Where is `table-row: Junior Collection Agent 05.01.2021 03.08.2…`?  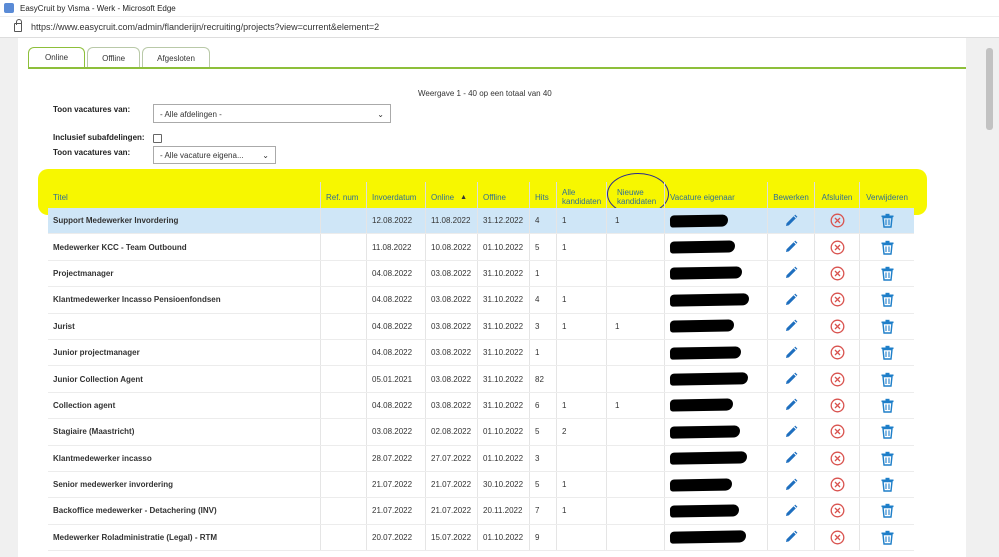
table-row: Junior Collection Agent 05.01.2021 03.08.2… is located at coordinates (481, 379).